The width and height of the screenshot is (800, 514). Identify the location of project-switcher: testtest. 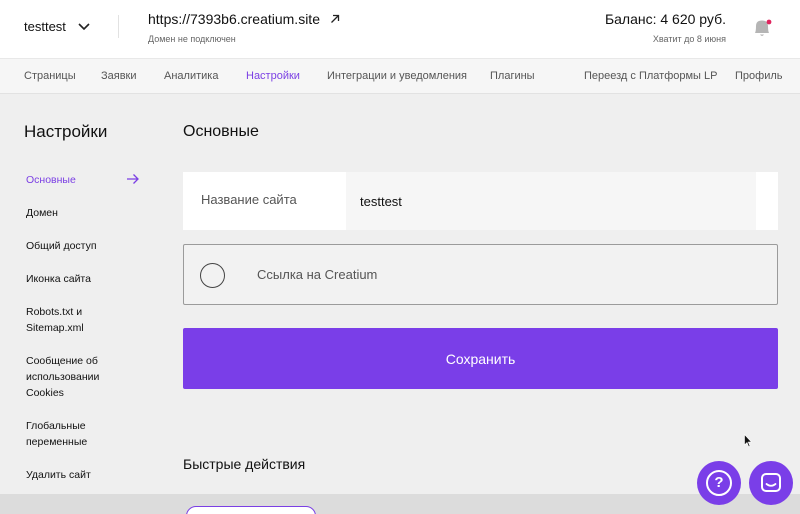
(57, 26).